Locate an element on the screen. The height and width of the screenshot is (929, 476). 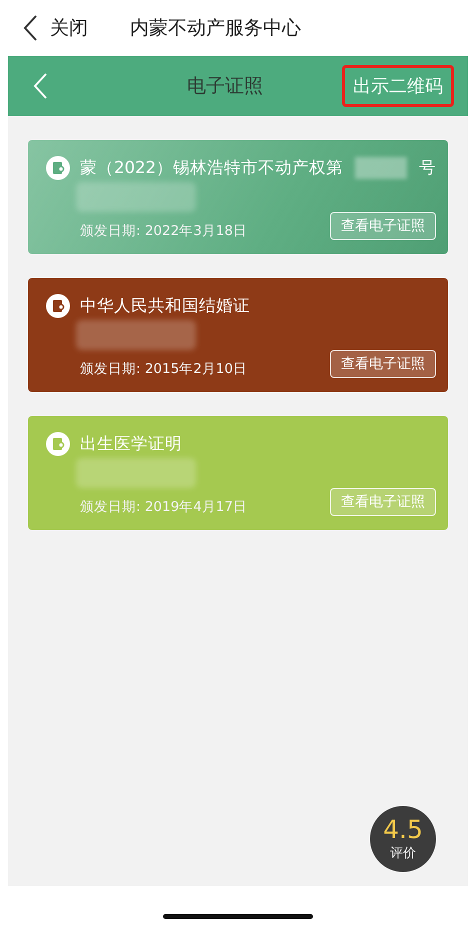
page-title: 内蒙不动产服务中心 is located at coordinates (215, 28).